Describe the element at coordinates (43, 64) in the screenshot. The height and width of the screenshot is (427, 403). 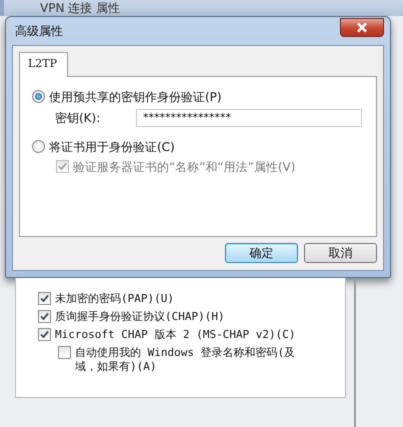
I see `tab: L2TP` at that location.